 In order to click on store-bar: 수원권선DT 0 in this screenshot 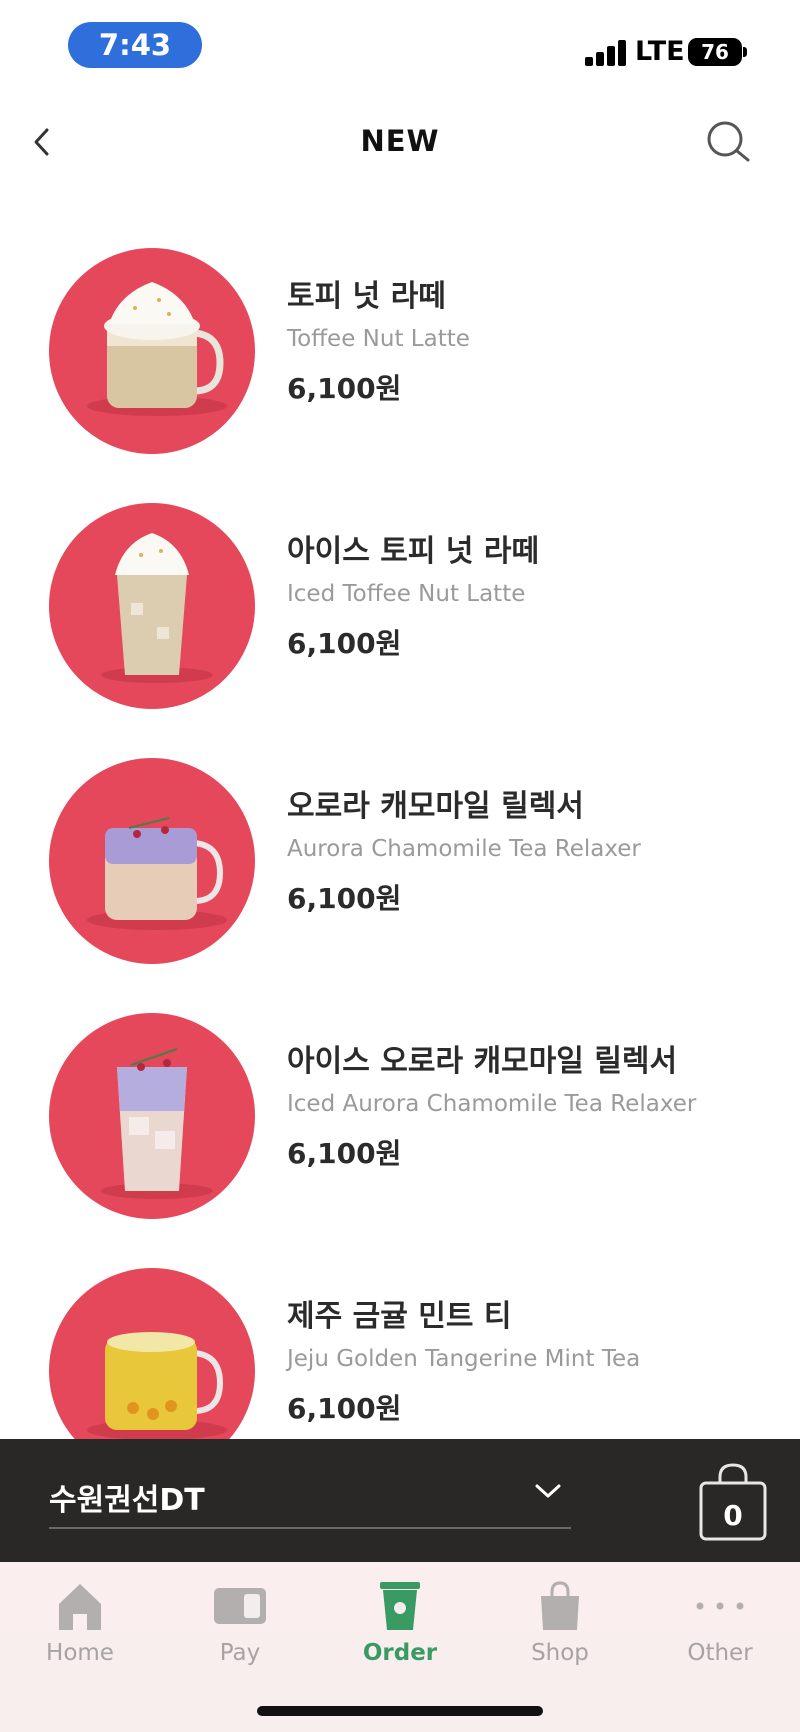, I will do `click(400, 1500)`.